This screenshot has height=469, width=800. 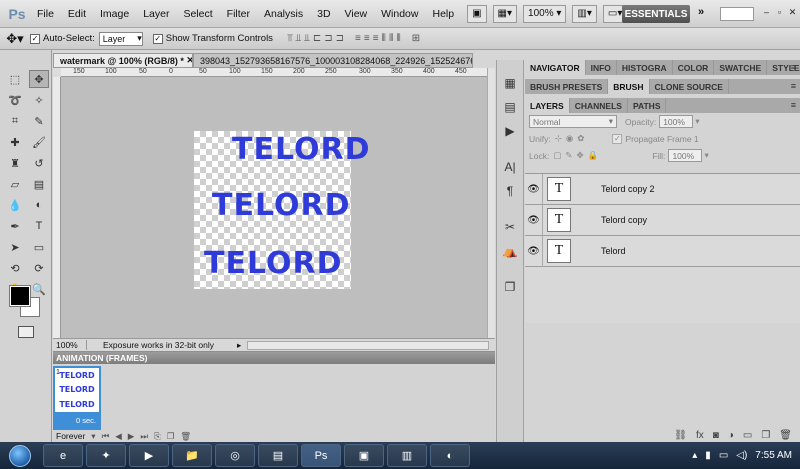 I want to click on align-left-icon: ⊏, so click(x=317, y=38).